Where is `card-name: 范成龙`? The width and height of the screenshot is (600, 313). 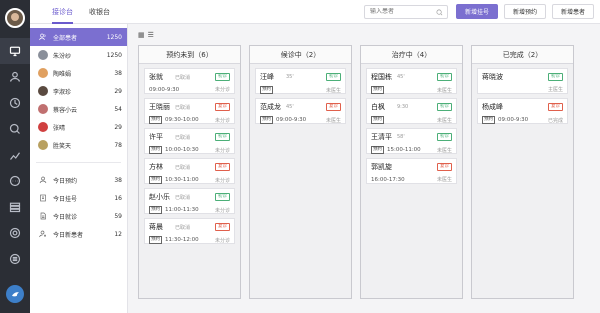
card-name: 范成龙 is located at coordinates (270, 107).